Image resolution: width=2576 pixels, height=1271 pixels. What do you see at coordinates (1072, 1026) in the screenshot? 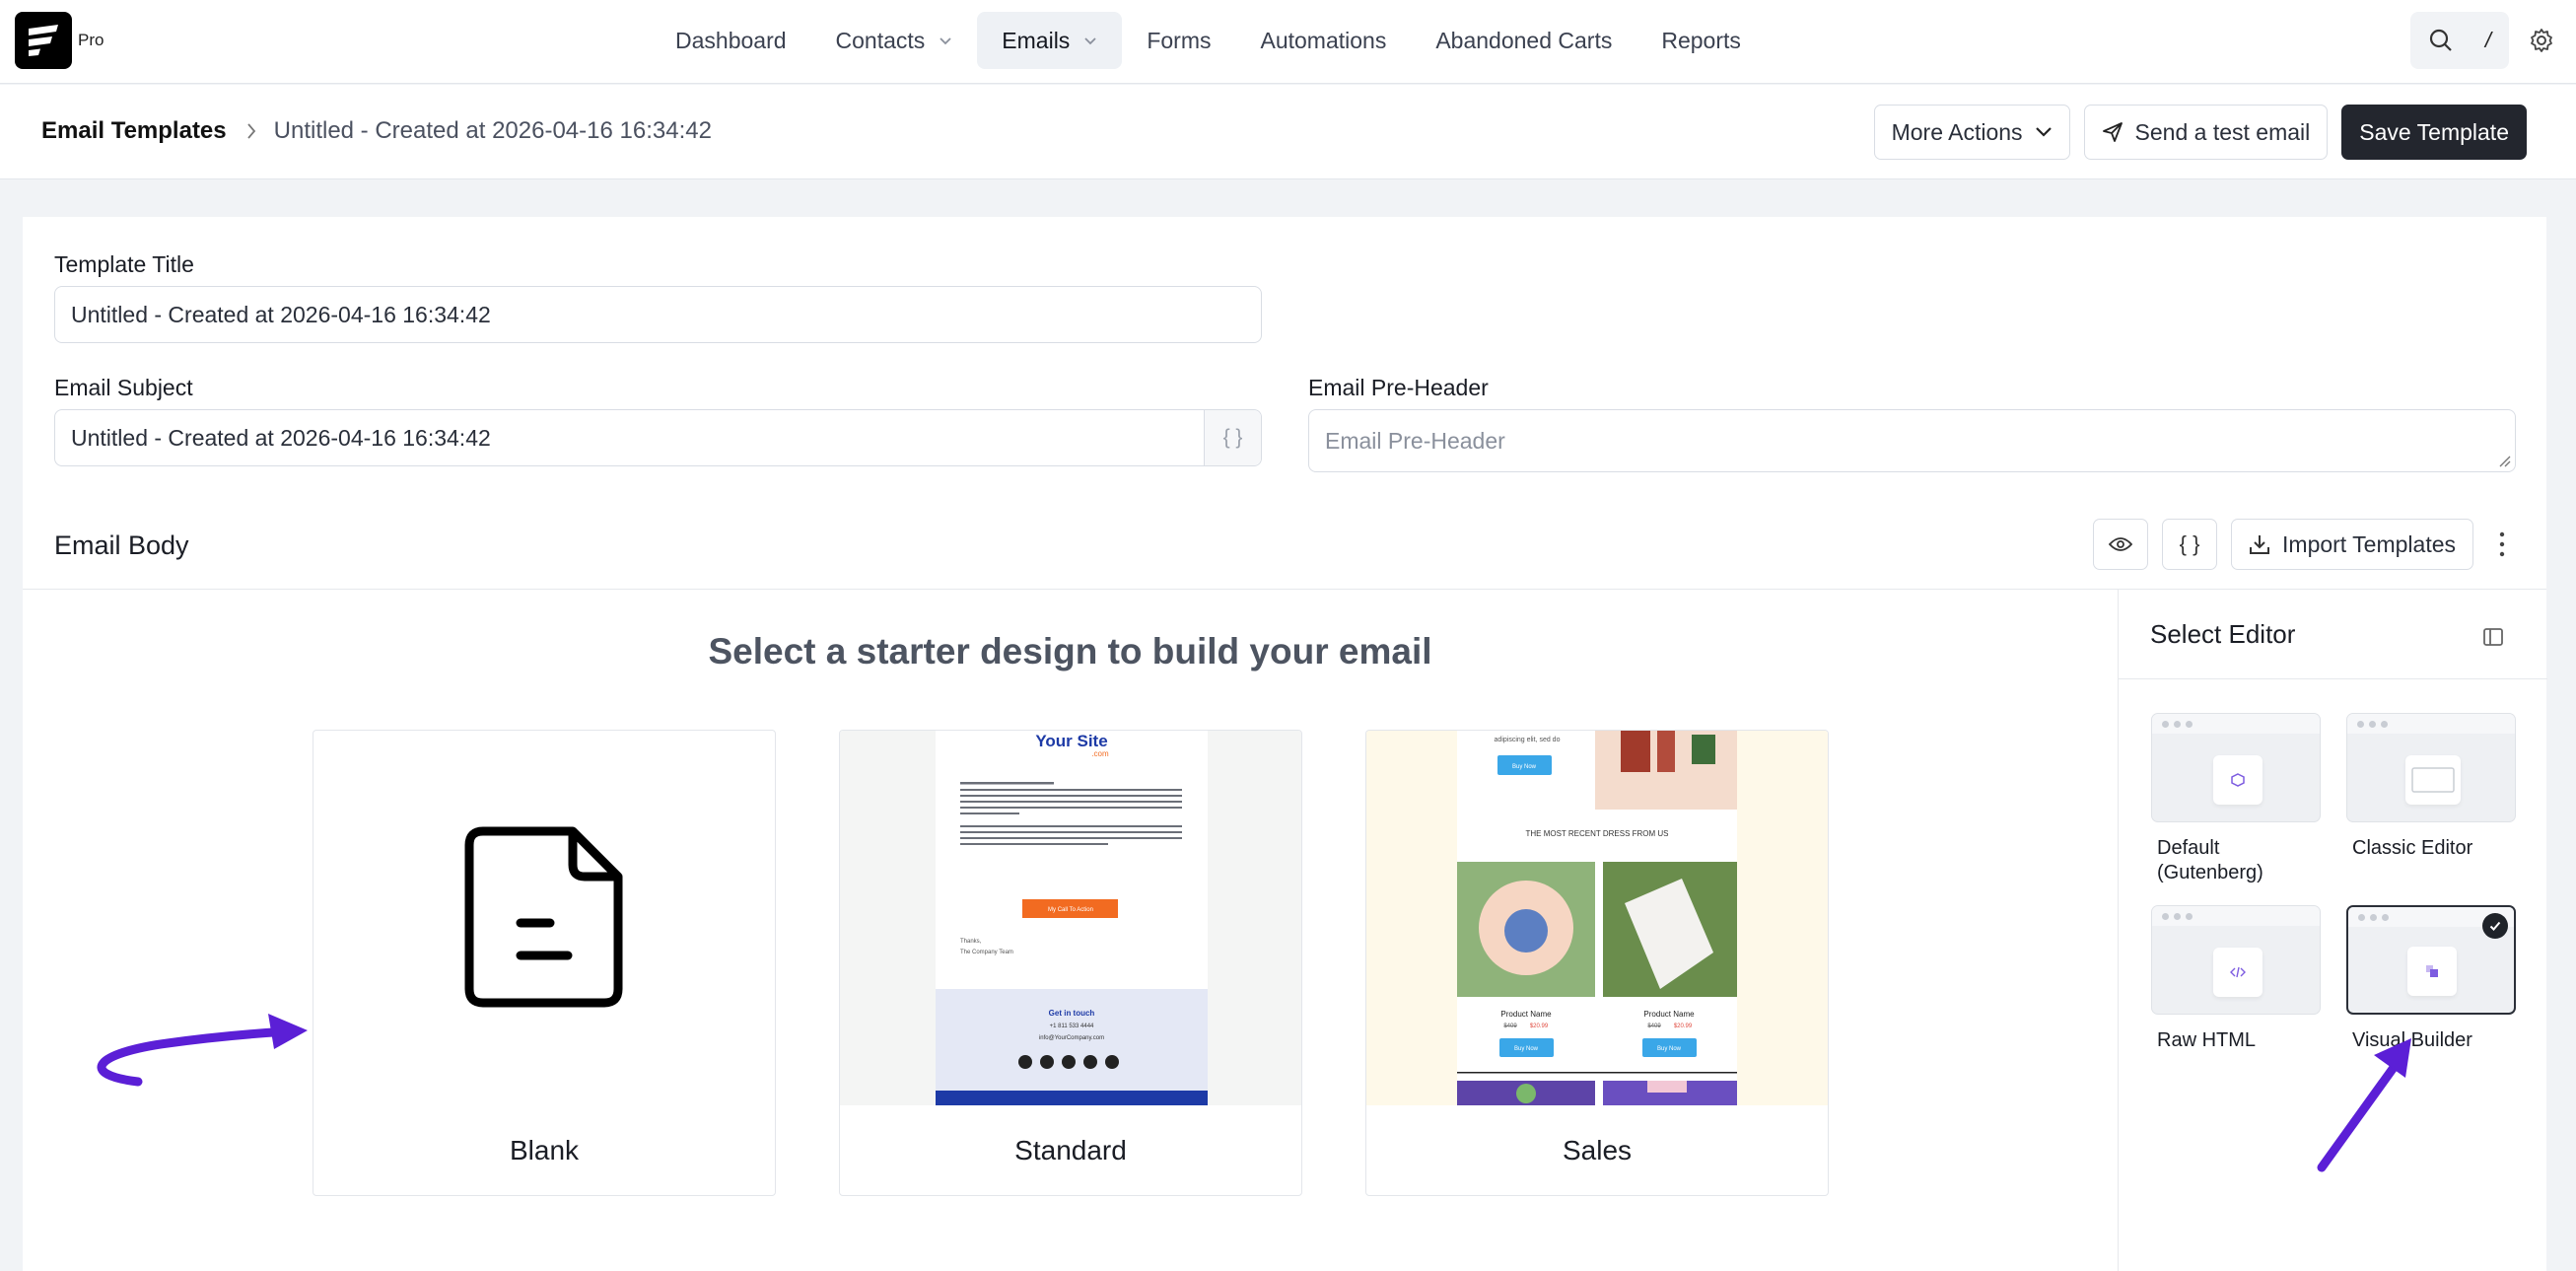
I see `thumb-phone: +1 811 533 4444` at bounding box center [1072, 1026].